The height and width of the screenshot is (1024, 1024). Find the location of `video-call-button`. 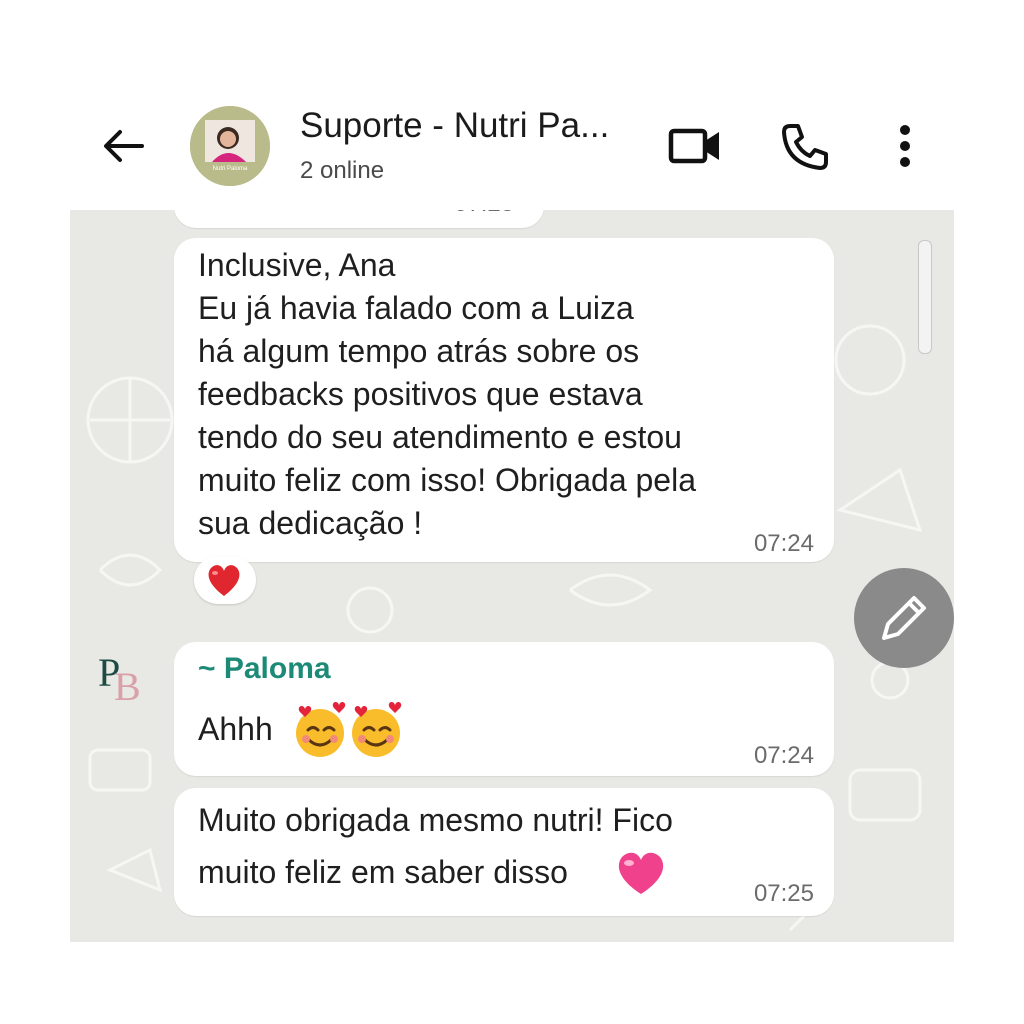

video-call-button is located at coordinates (696, 146).